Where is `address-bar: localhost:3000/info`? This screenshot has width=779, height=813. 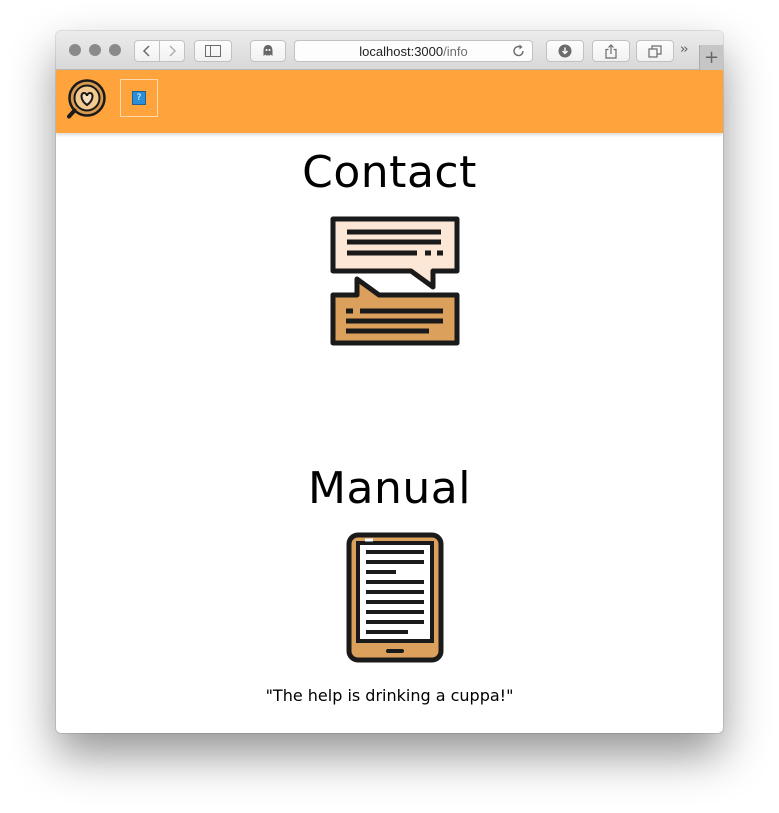 address-bar: localhost:3000/info is located at coordinates (413, 51).